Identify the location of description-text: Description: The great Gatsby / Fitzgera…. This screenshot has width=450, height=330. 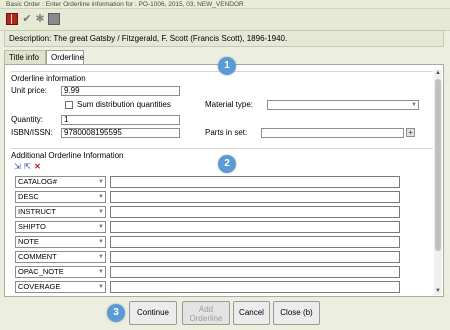
(148, 38).